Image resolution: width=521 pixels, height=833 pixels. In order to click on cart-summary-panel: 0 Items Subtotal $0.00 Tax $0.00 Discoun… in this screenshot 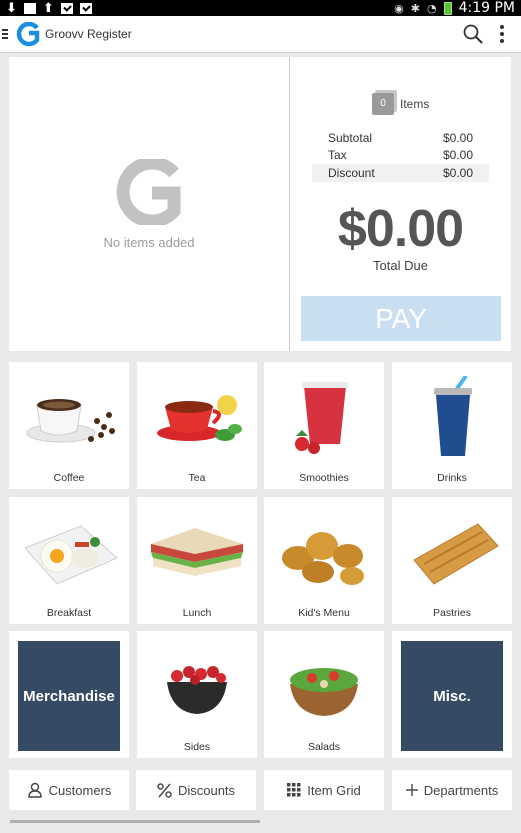, I will do `click(400, 204)`.